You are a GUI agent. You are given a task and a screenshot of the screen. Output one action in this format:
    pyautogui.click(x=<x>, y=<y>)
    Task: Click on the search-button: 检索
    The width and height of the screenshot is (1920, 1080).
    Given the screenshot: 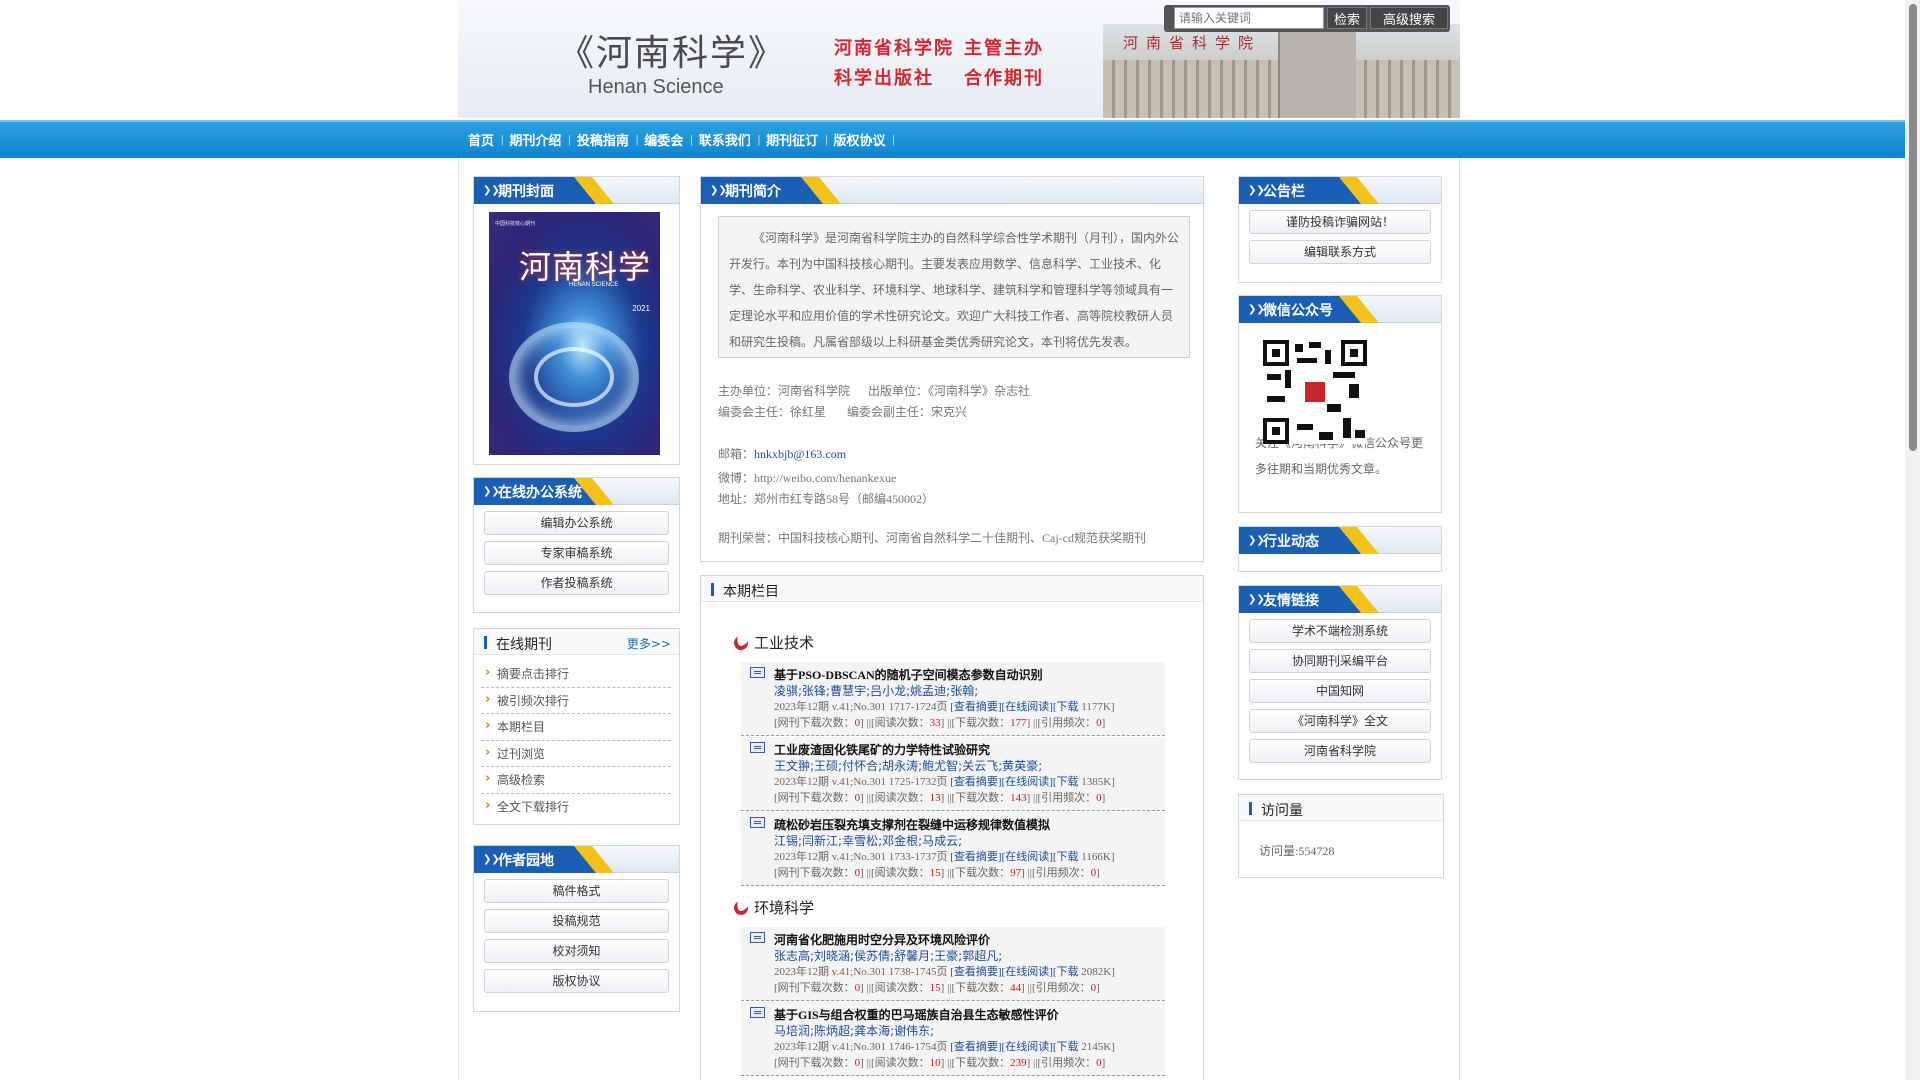 What is the action you would take?
    pyautogui.click(x=1347, y=18)
    